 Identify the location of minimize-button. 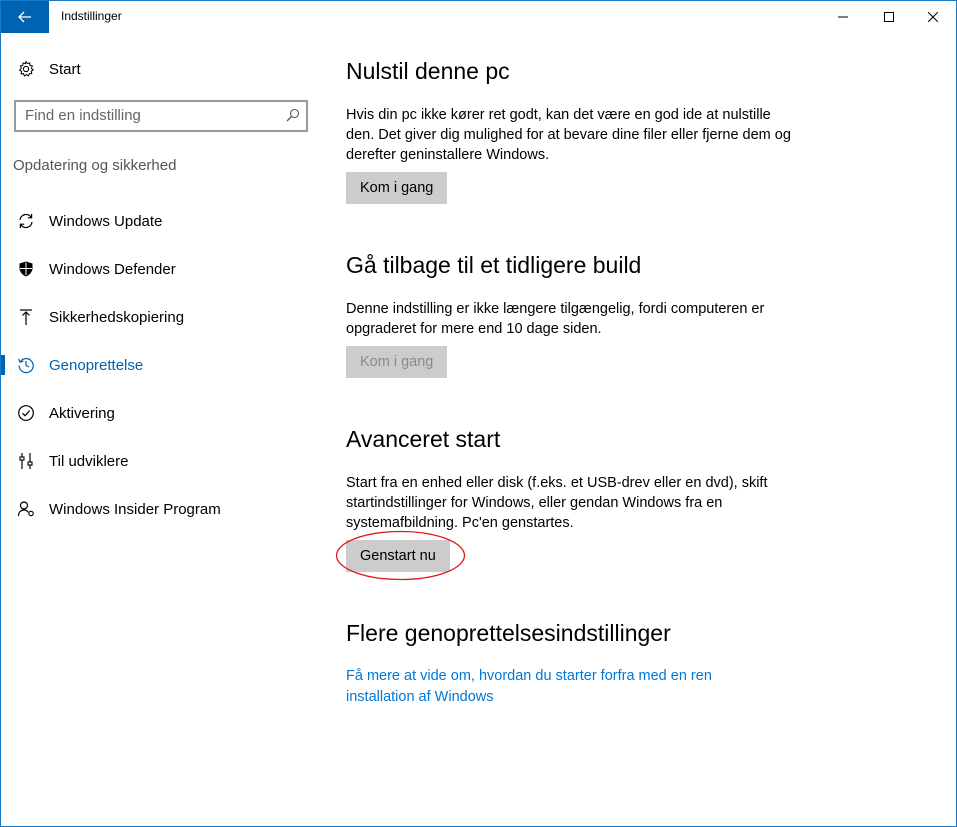
(843, 17).